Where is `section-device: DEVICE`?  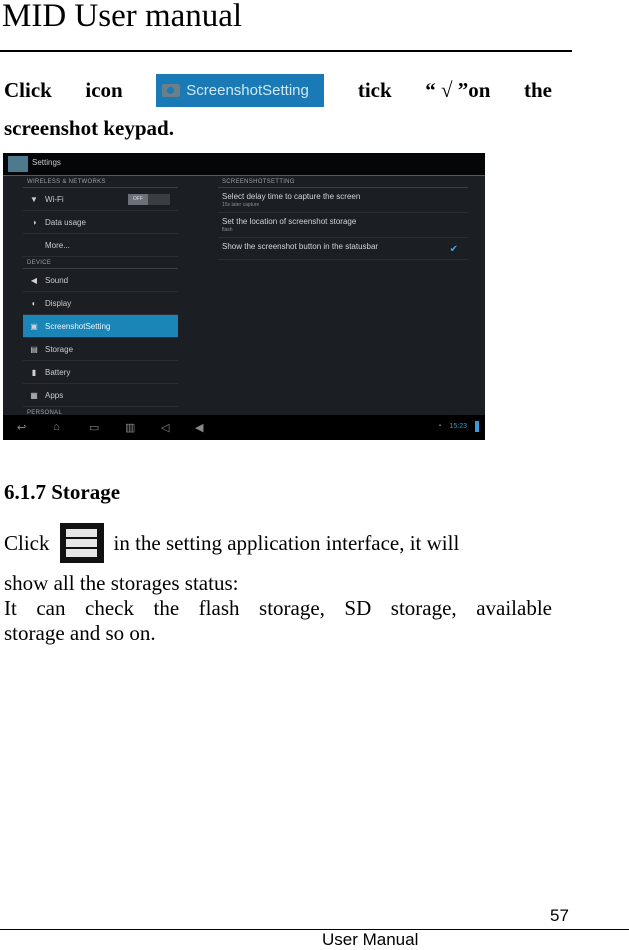 section-device: DEVICE is located at coordinates (100, 263).